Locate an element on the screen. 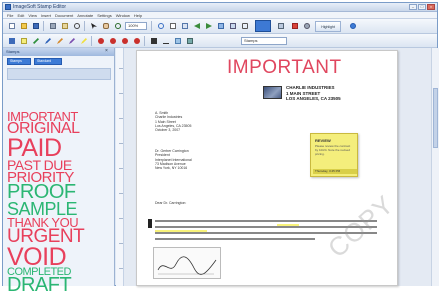 The width and height of the screenshot is (444, 296). menu-document: Document is located at coordinates (64, 15).